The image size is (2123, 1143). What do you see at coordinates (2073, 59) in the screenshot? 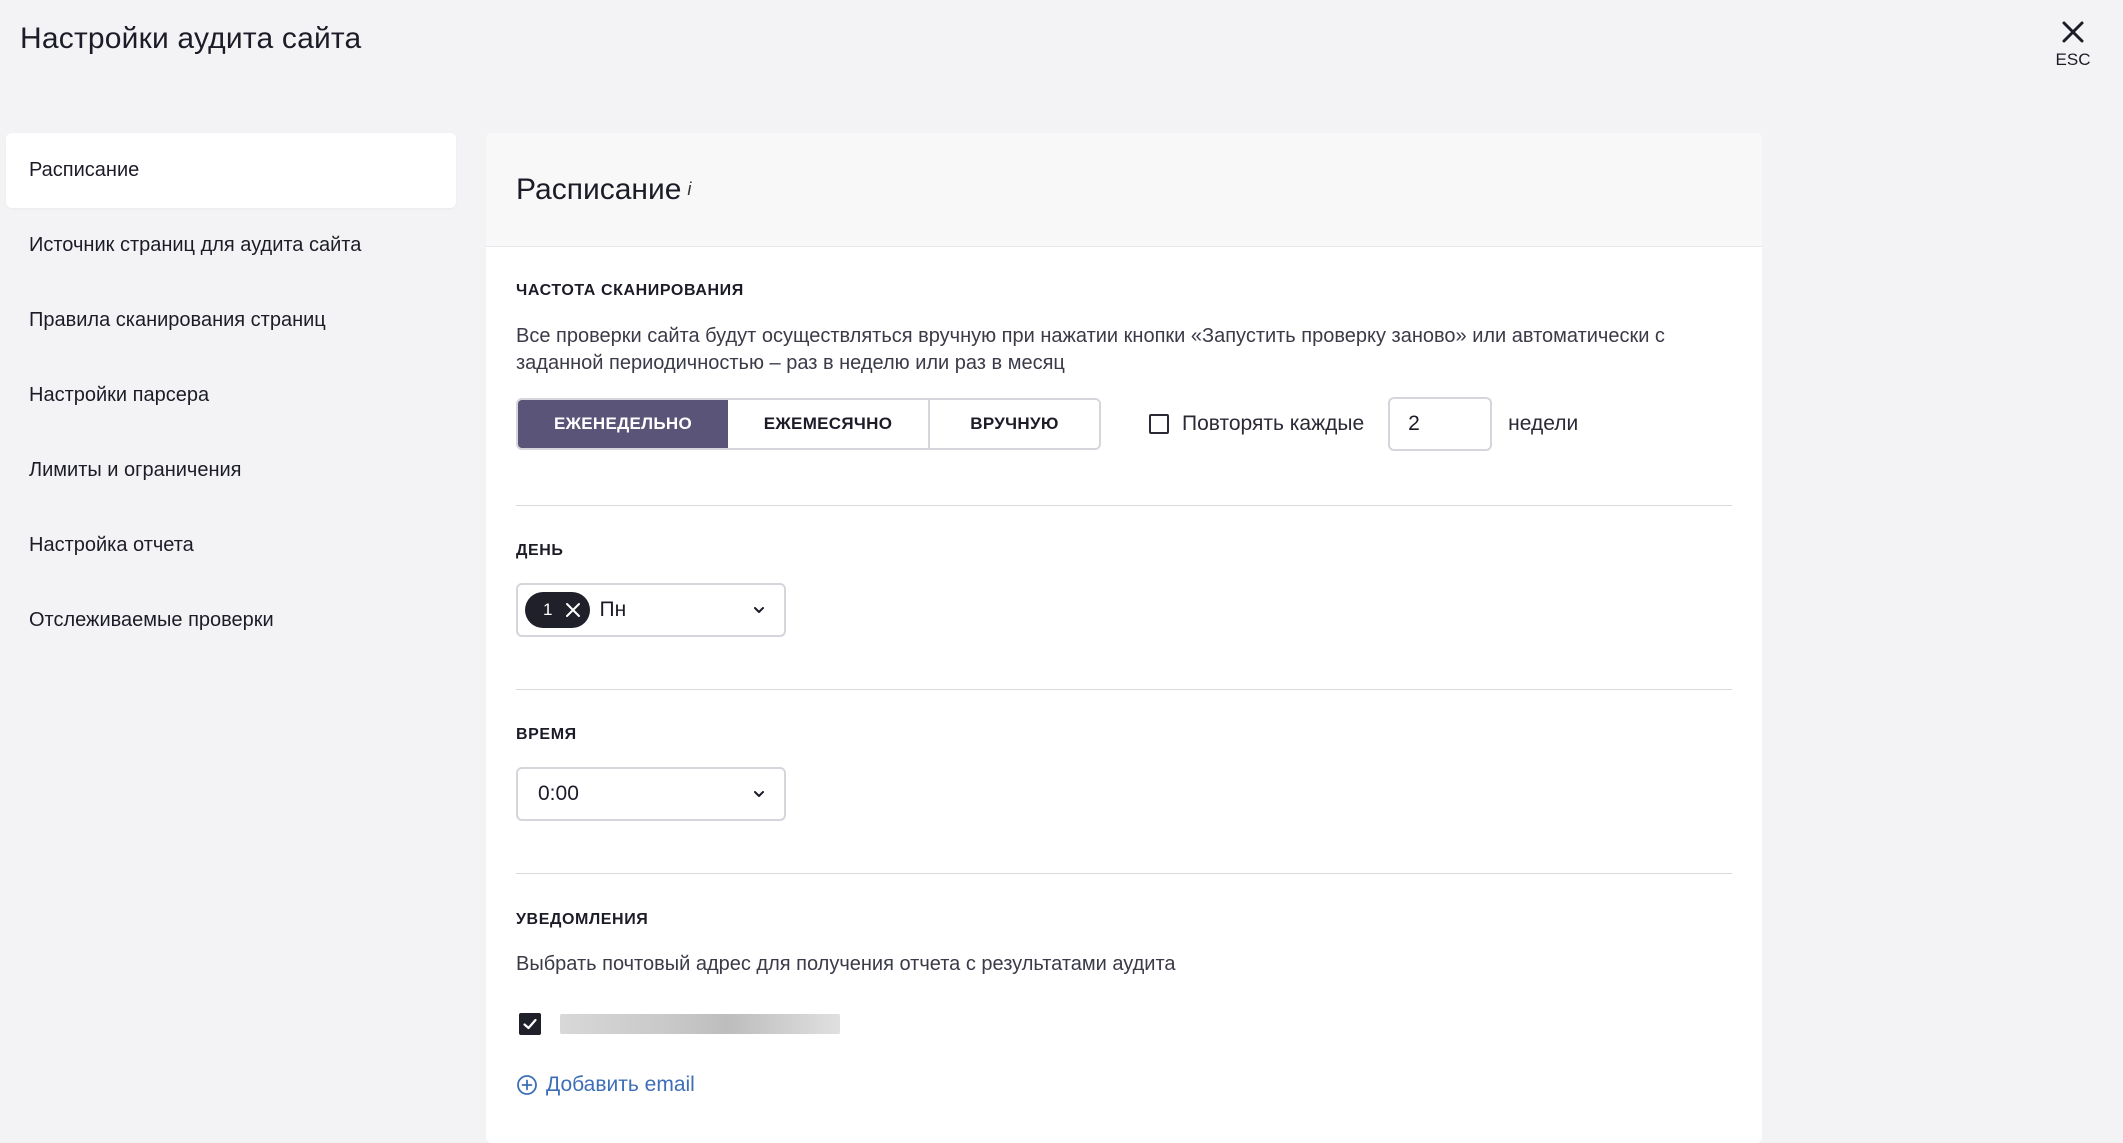
I see `close-label: ESC` at bounding box center [2073, 59].